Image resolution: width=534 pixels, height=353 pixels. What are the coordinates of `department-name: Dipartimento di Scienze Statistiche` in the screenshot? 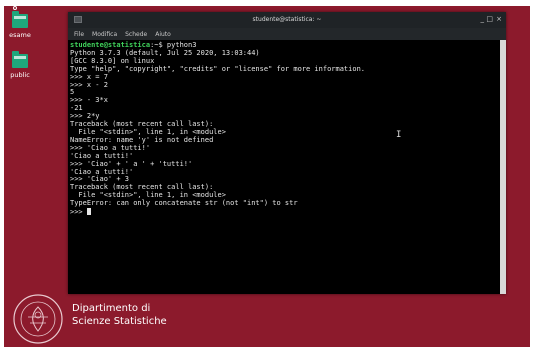 It's located at (119, 315).